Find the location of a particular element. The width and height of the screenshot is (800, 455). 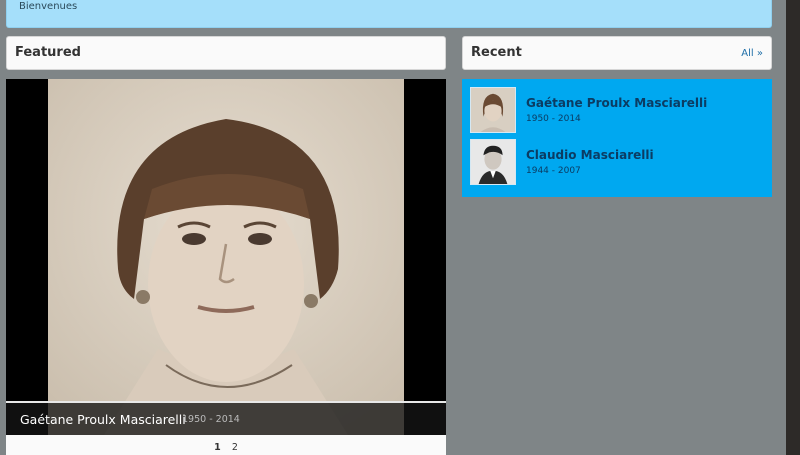

list-item: Gaétane Proulx Masciarelli 1950 - 2014 is located at coordinates (617, 111).